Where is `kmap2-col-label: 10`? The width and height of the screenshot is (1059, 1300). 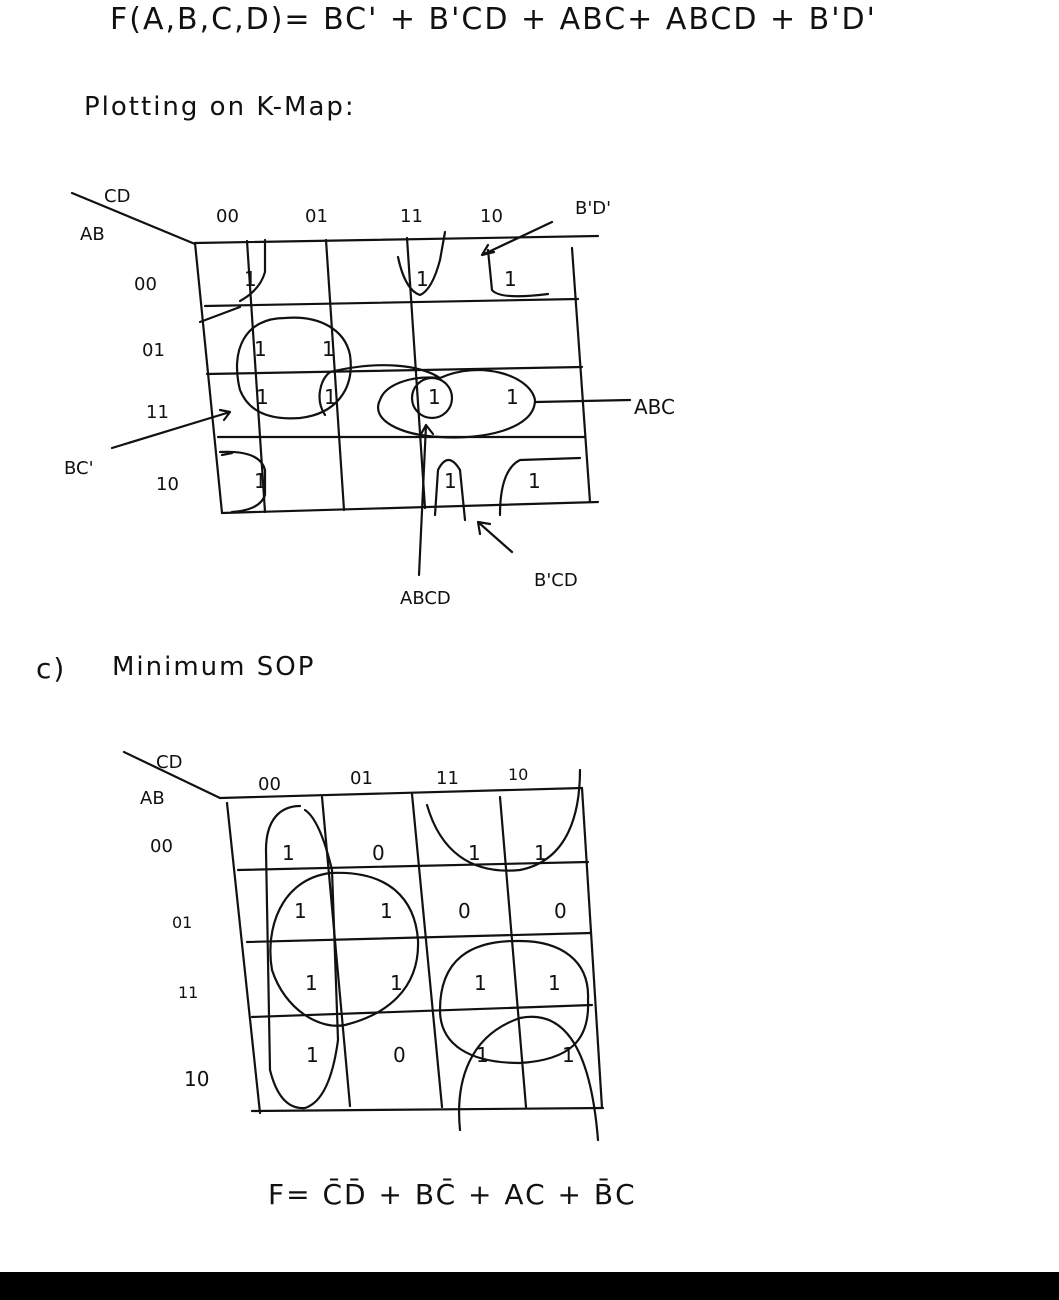 kmap2-col-label: 10 is located at coordinates (518, 774).